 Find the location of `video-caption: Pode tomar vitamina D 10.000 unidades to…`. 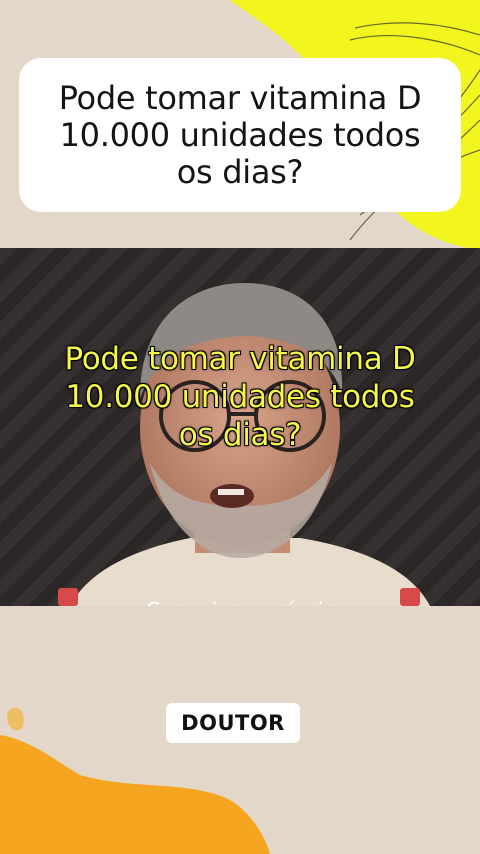

video-caption: Pode tomar vitamina D 10.000 unidades to… is located at coordinates (240, 397).